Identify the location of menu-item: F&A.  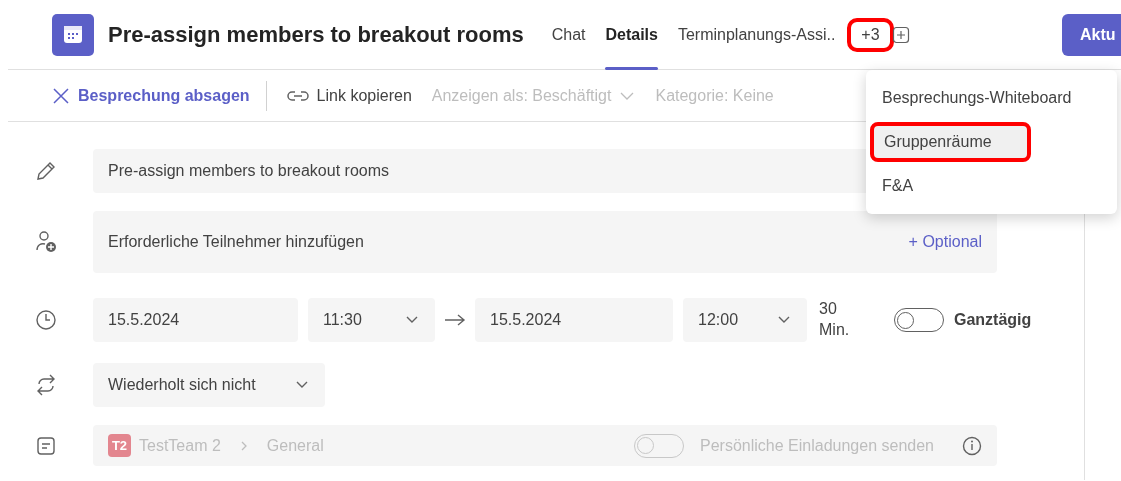
(988, 186).